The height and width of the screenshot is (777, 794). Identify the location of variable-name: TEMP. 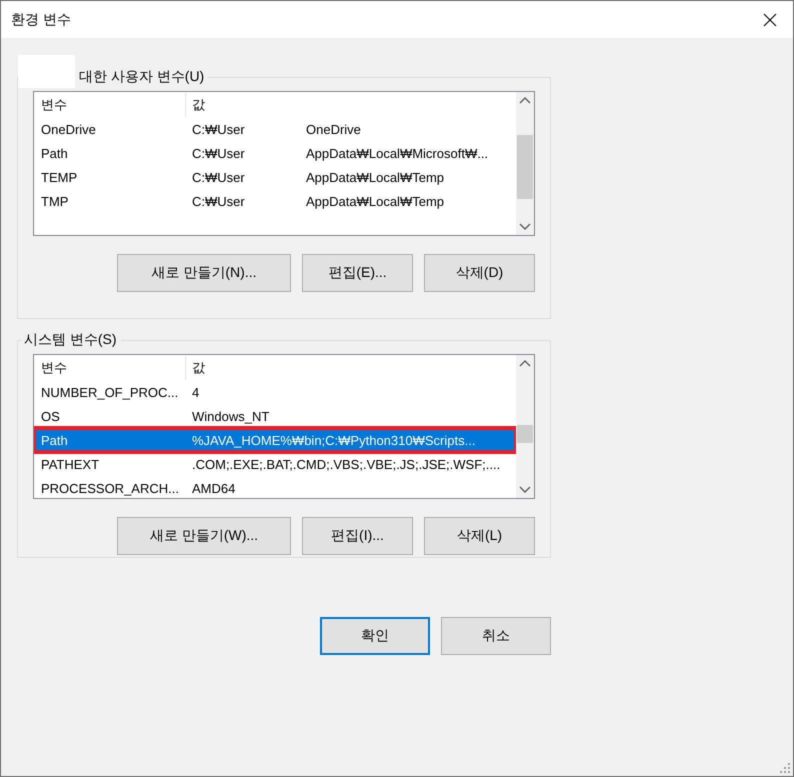
(59, 177).